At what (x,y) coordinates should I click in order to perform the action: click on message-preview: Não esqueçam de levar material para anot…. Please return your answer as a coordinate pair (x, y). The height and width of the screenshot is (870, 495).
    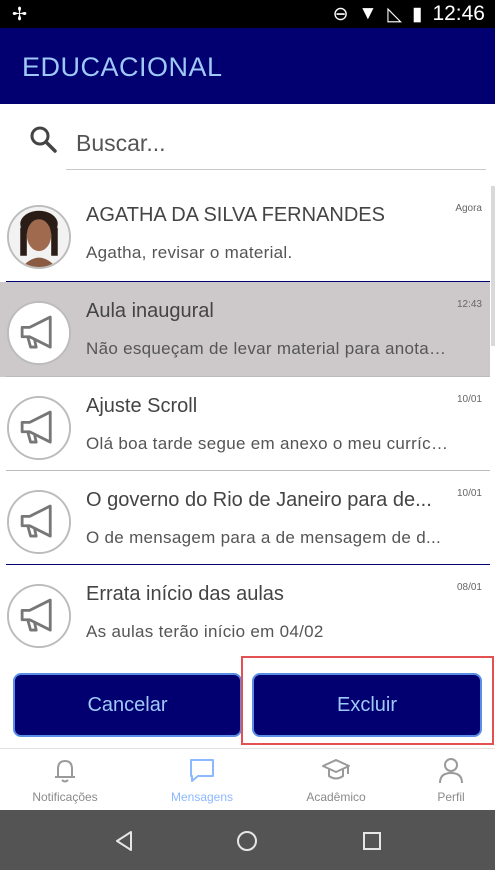
    Looking at the image, I should click on (268, 348).